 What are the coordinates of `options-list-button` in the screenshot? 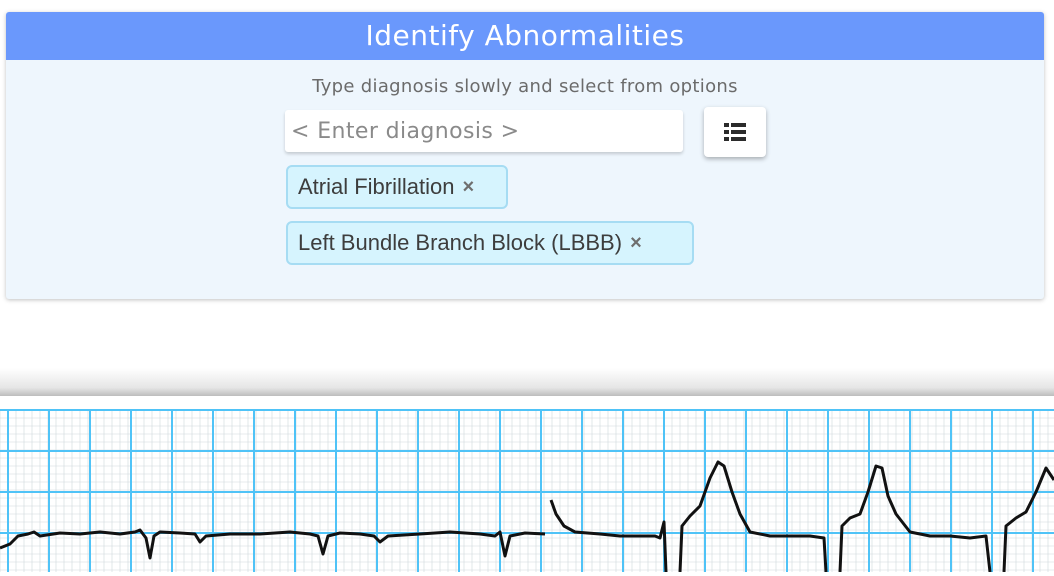 It's located at (735, 132).